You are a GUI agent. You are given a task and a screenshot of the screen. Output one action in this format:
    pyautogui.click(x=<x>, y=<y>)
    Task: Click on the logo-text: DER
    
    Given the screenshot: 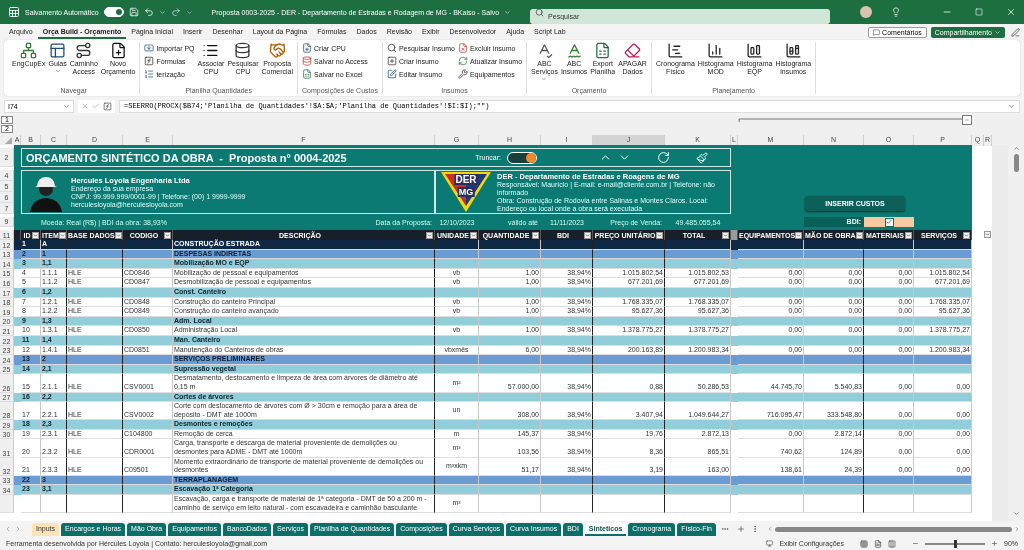 What is the action you would take?
    pyautogui.click(x=466, y=179)
    